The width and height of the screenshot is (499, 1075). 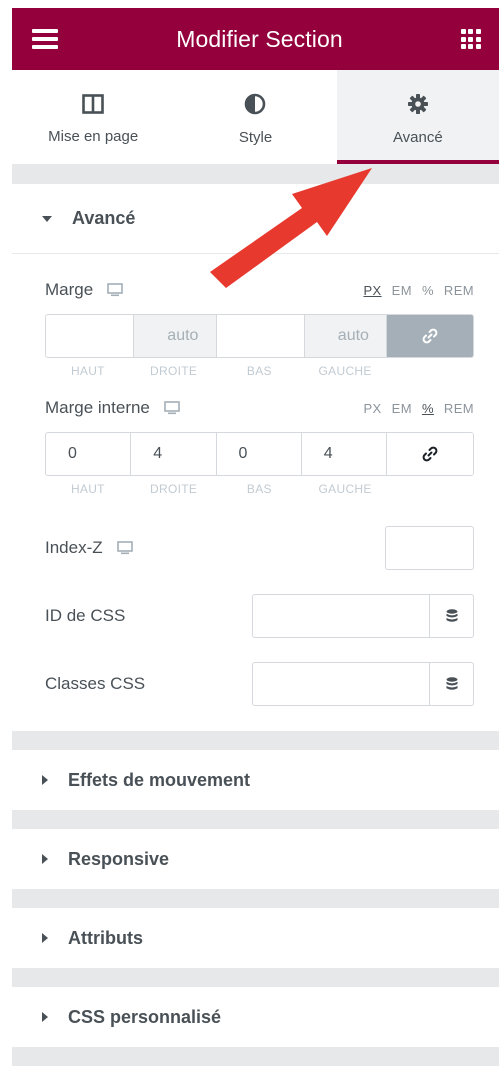 I want to click on padding-label-wrap: Marge interne, so click(x=112, y=408).